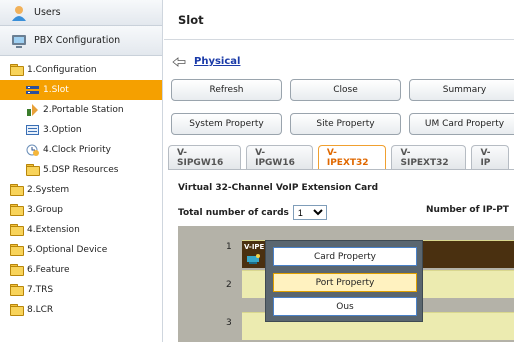 This screenshot has height=342, width=514. I want to click on sidebar-item-dsp-resources: 5.DSP Resources, so click(81, 170).